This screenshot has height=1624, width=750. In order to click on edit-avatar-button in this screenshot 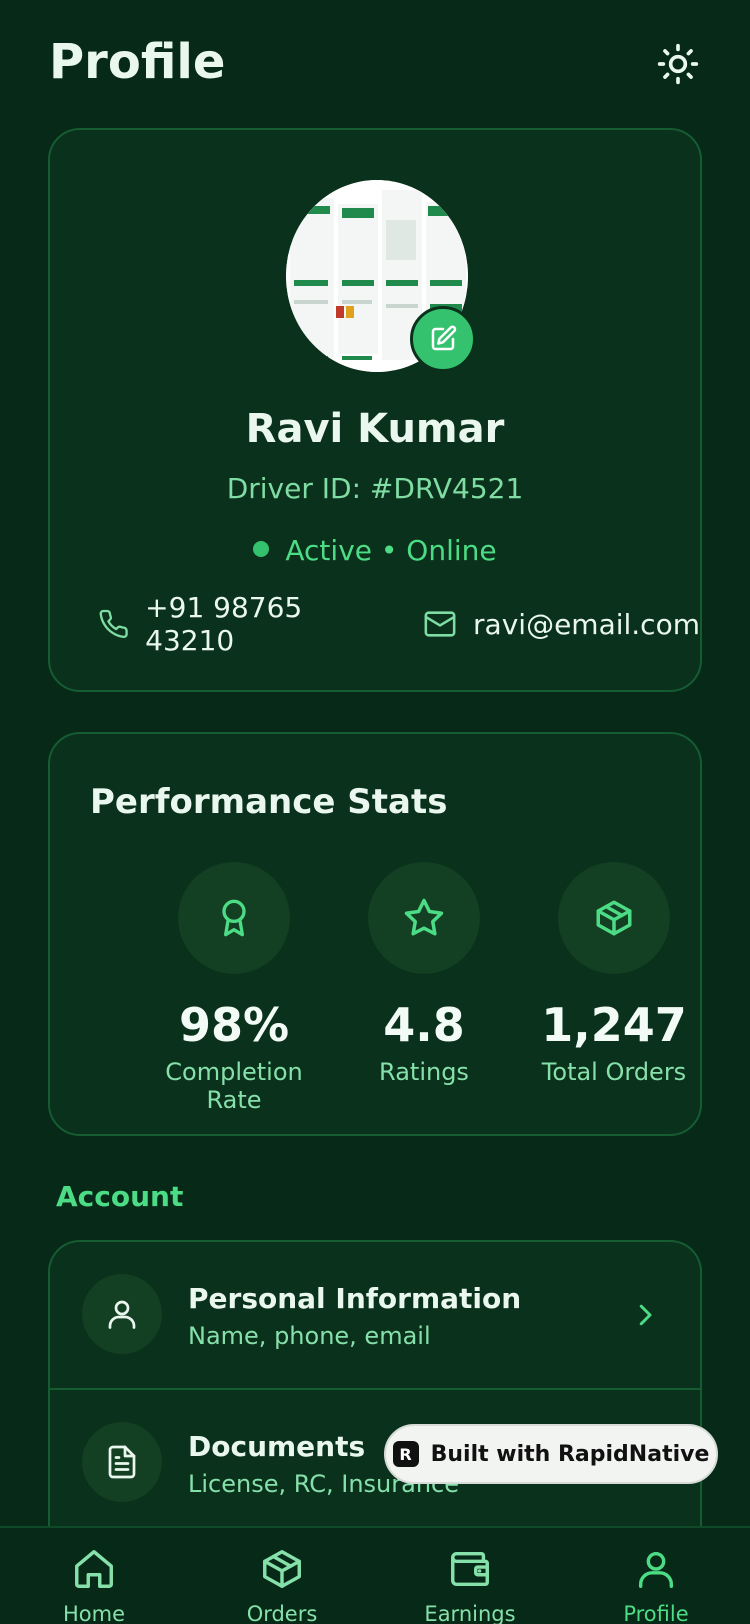, I will do `click(443, 339)`.